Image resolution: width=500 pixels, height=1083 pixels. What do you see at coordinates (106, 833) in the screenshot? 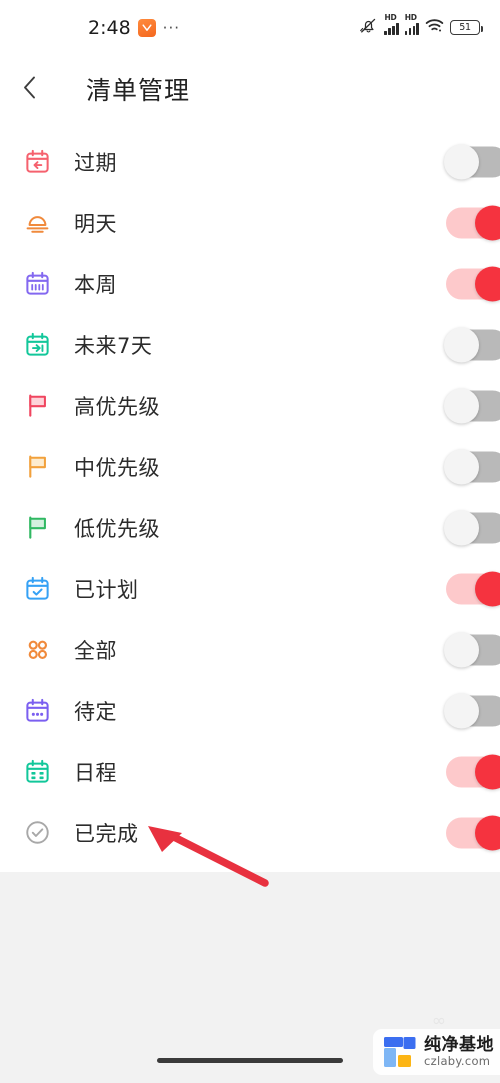
I see `list-row-label: 已完成` at bounding box center [106, 833].